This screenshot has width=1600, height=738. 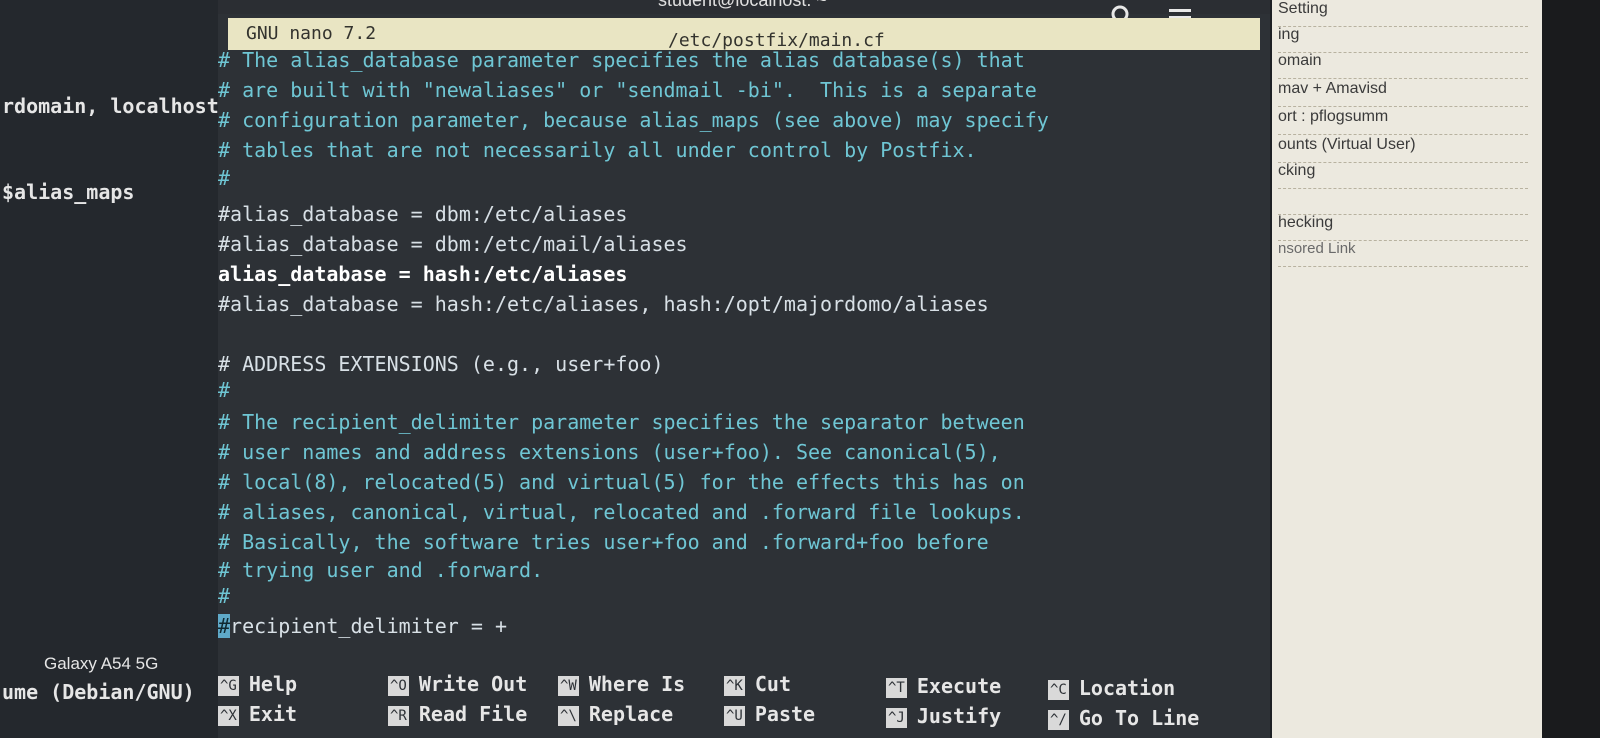 I want to click on shortcut-key: ^U, so click(x=734, y=715).